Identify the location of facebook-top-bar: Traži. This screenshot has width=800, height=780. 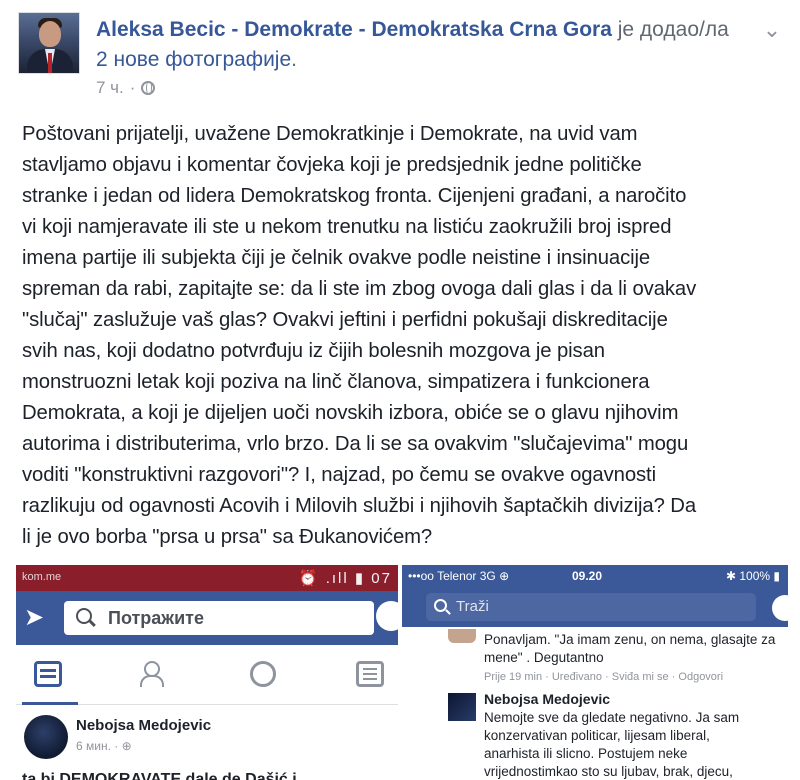
(595, 607).